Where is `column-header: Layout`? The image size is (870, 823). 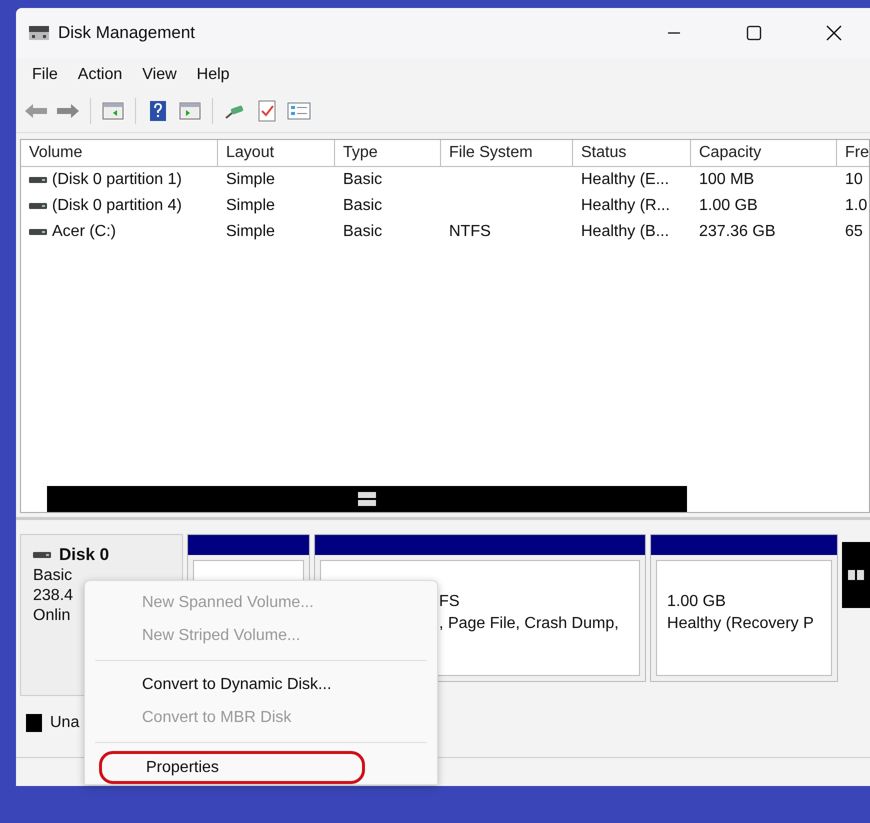
column-header: Layout is located at coordinates (276, 153).